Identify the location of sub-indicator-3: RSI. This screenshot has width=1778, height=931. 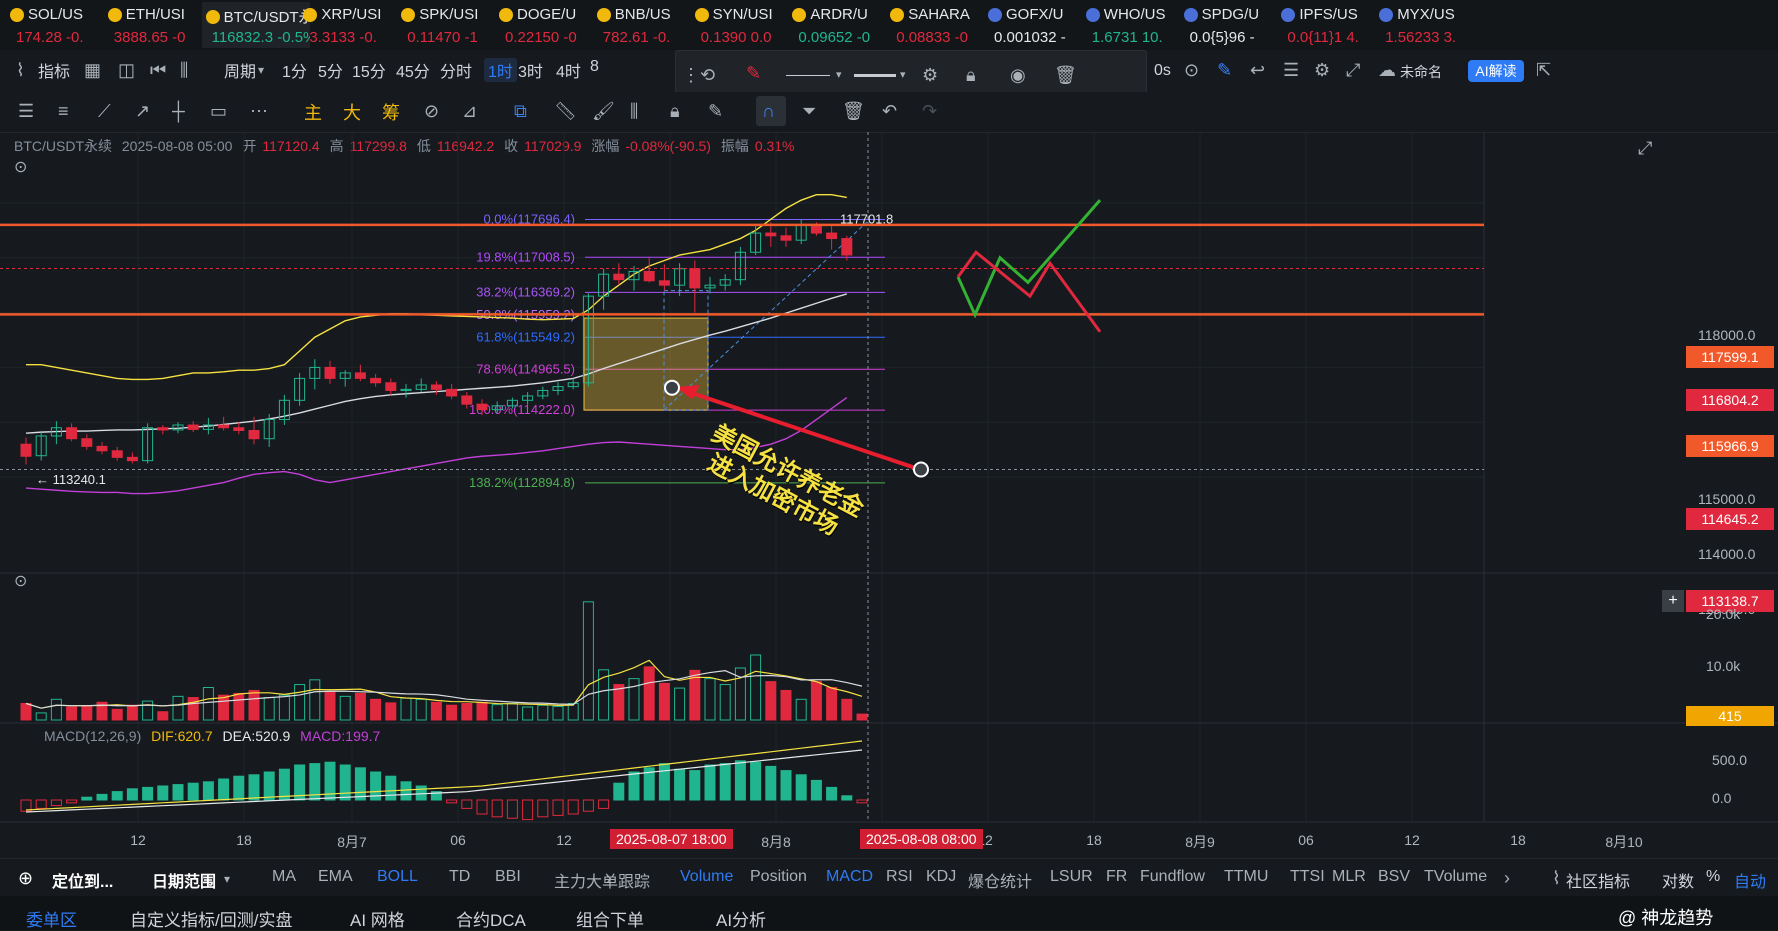
(899, 877).